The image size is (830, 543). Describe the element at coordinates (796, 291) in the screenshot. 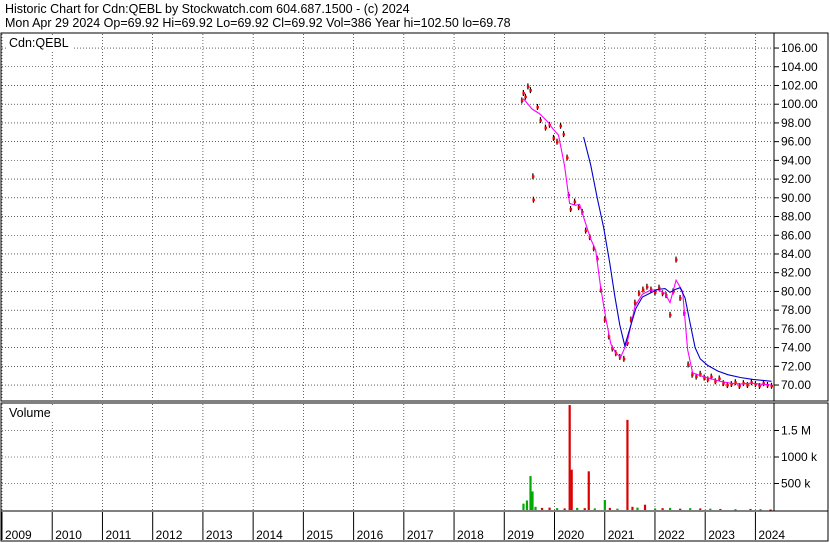

I see `y-tick-label: 80.00` at that location.